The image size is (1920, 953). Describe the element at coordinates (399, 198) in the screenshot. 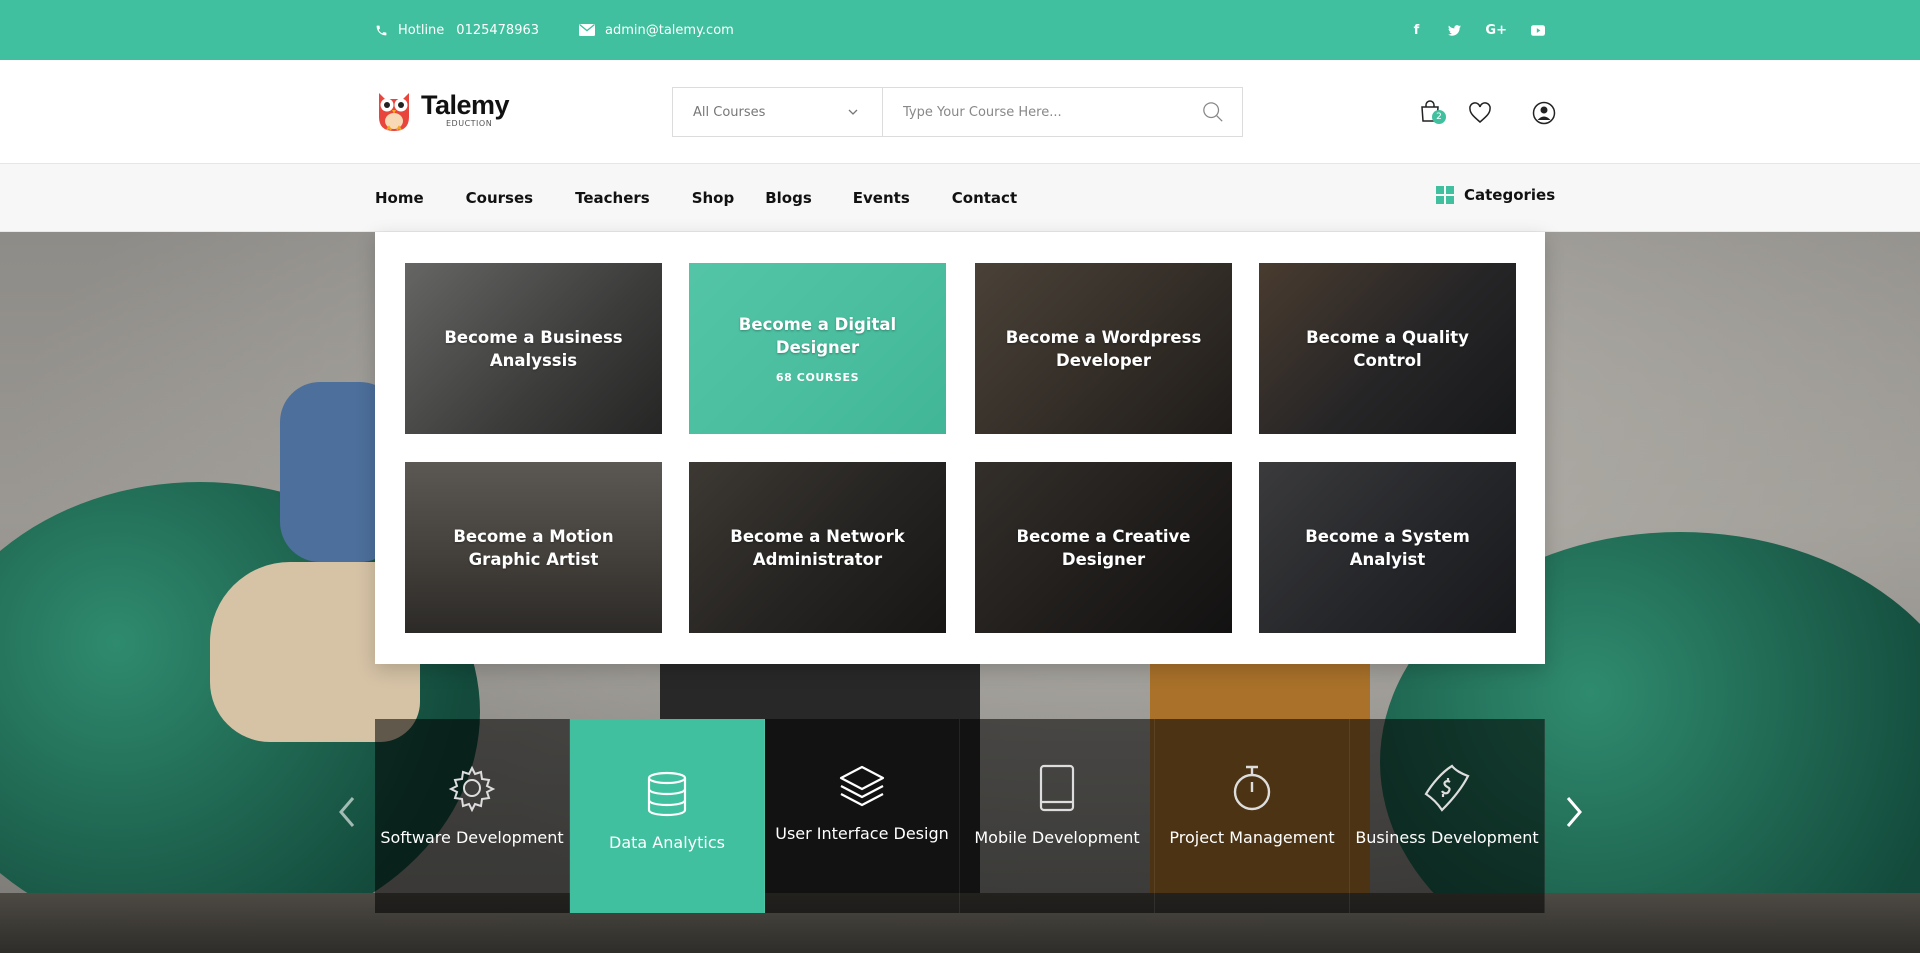

I see `nav-home: Home` at that location.